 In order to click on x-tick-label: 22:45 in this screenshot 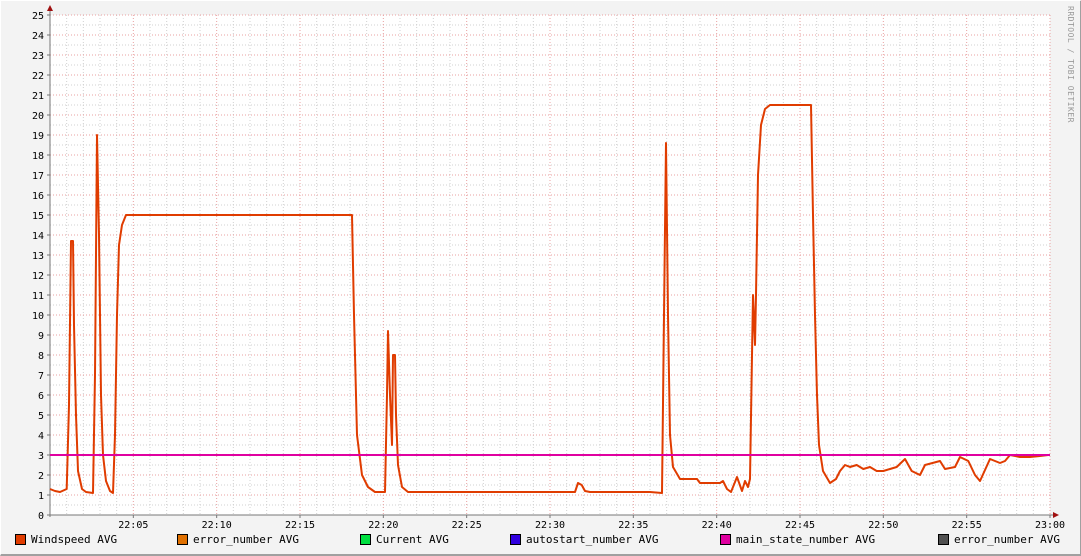, I will do `click(800, 525)`.